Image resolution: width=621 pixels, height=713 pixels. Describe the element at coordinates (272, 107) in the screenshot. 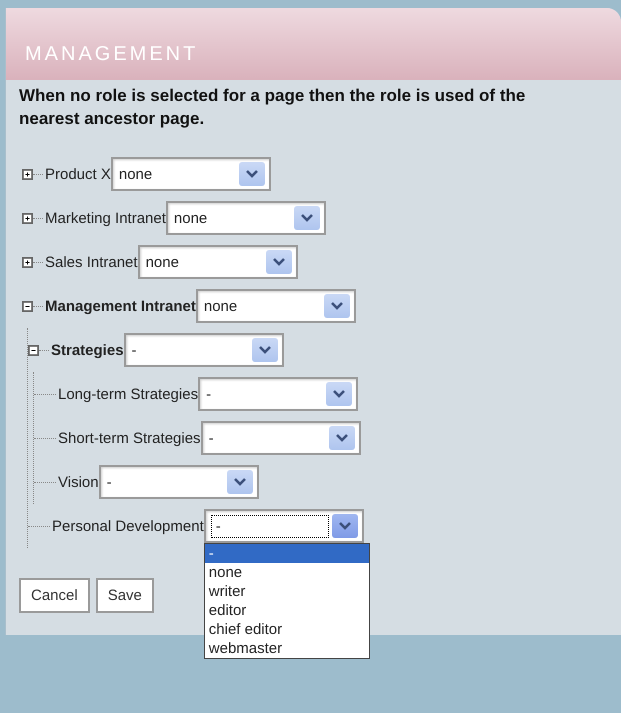

I see `intro-text: When no role is selected for a page then the role is used of the nearest ancestor page.` at that location.